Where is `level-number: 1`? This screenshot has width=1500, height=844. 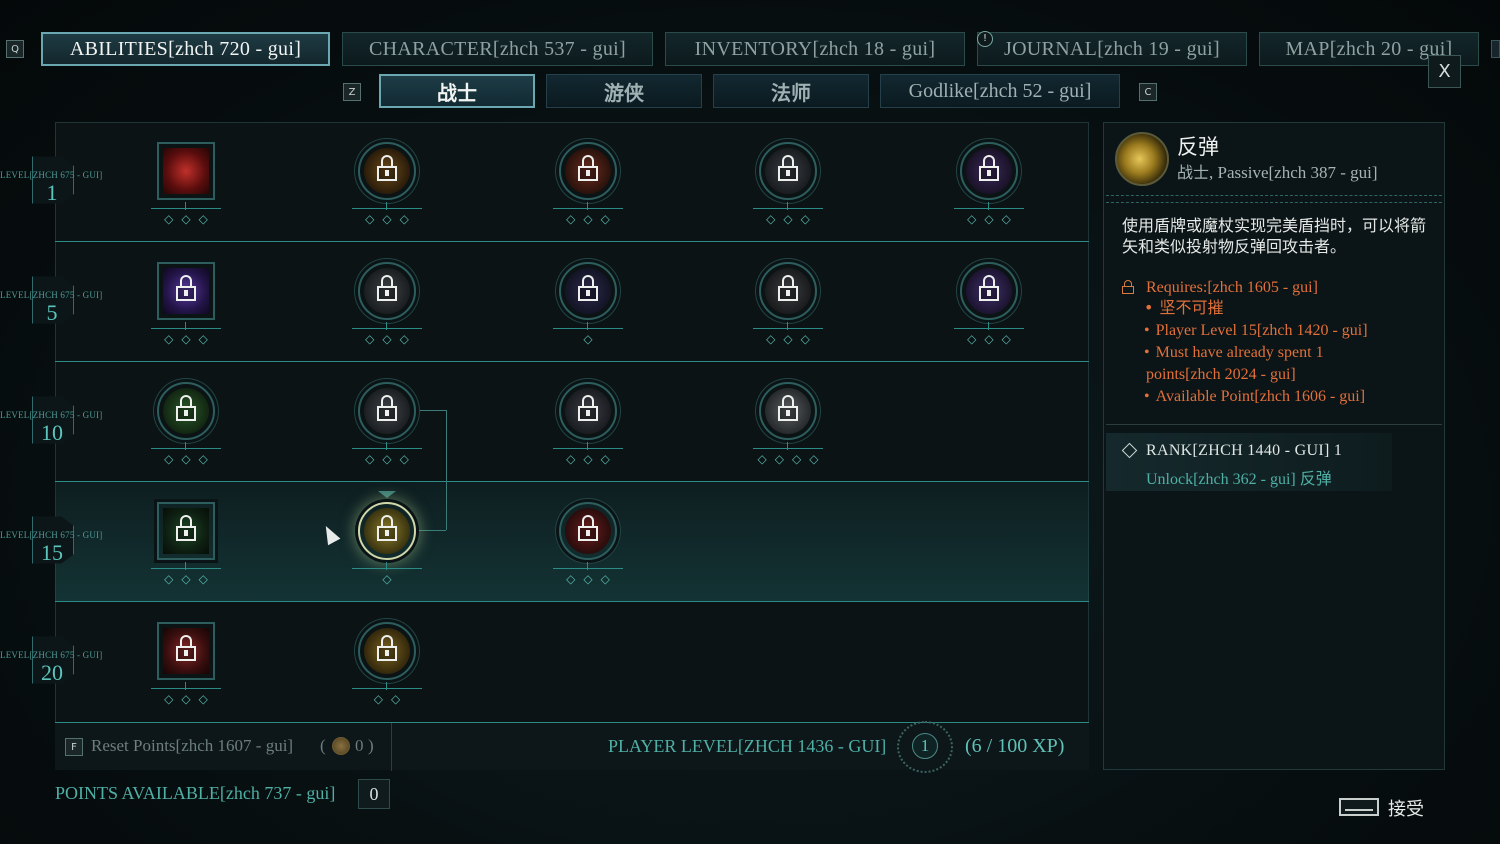
level-number: 1 is located at coordinates (52, 192).